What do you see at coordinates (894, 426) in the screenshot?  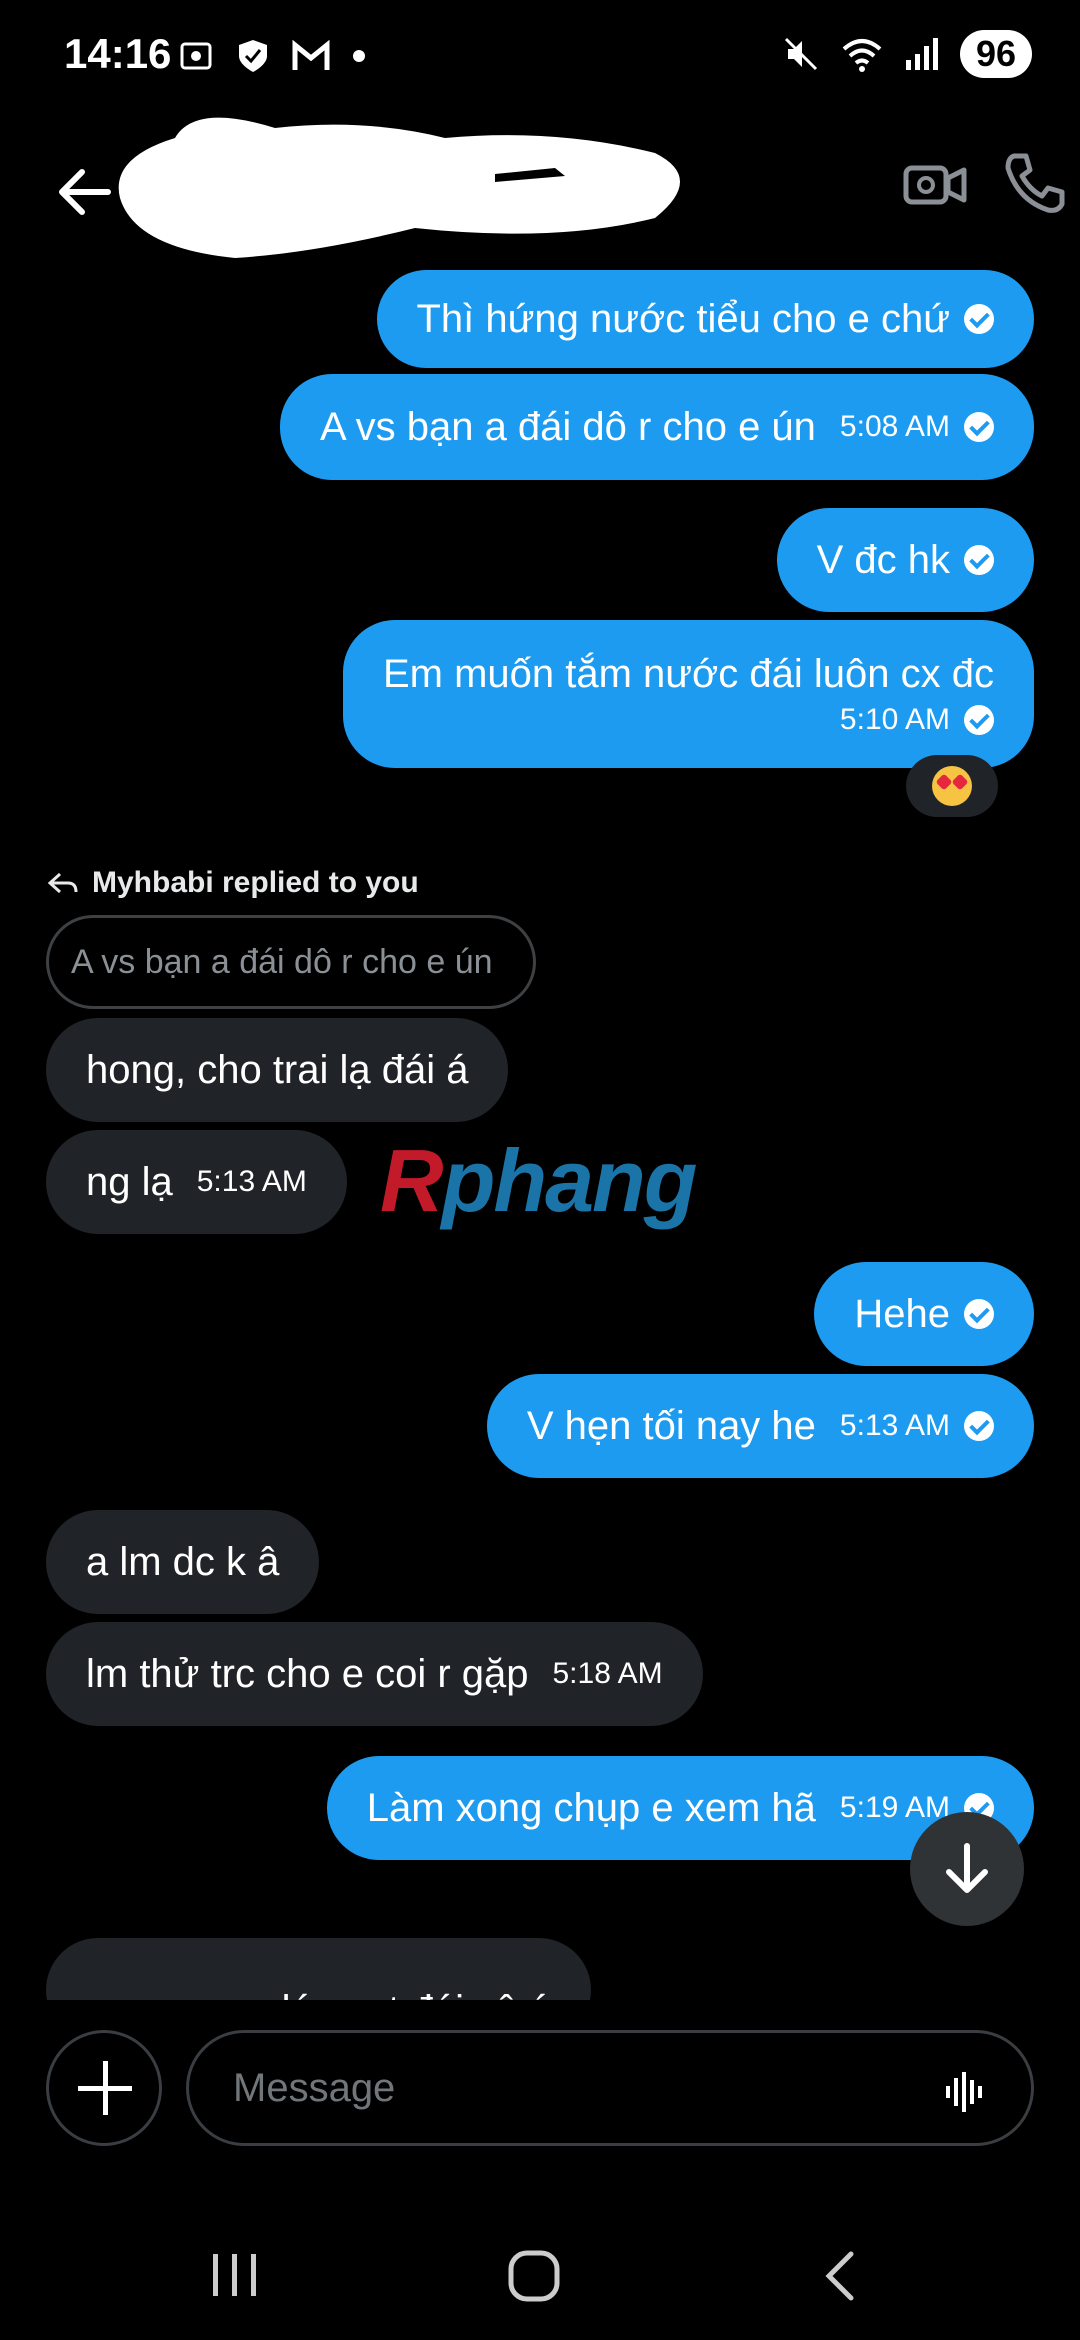 I see `message-time: 5:08 AM` at bounding box center [894, 426].